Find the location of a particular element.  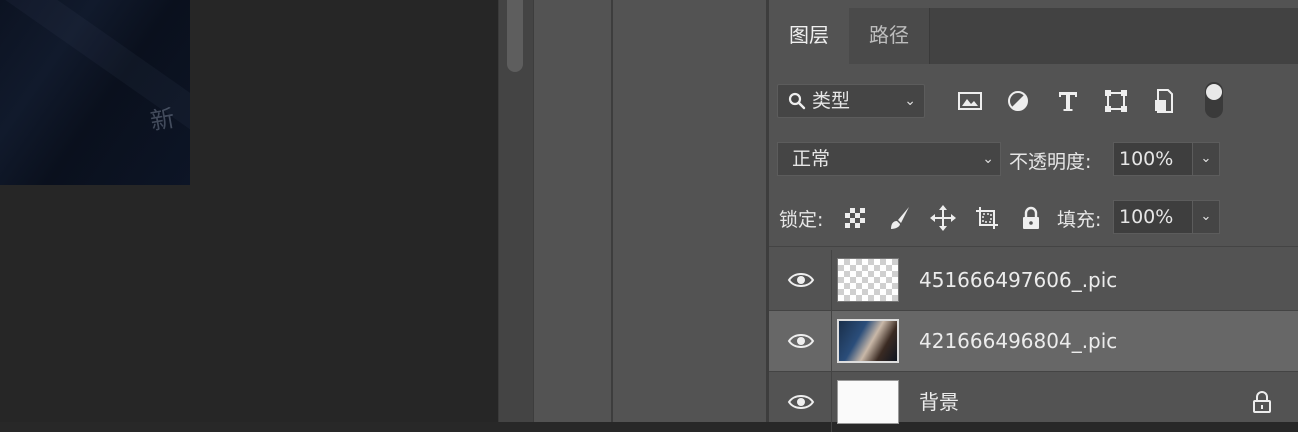

layer-row: 451666497606_.pic is located at coordinates (1033, 280).